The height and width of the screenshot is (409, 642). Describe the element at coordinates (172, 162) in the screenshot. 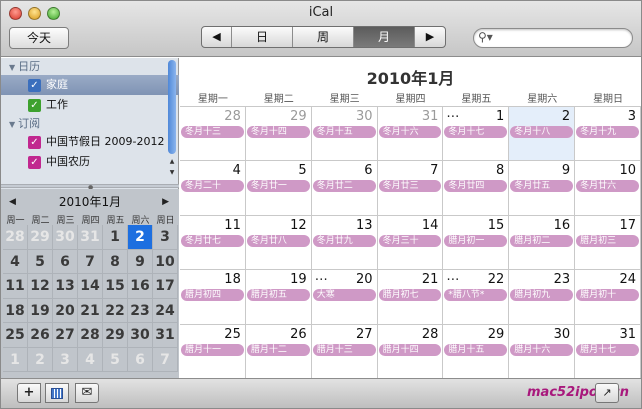

I see `scroll-up-icon: ▲` at that location.